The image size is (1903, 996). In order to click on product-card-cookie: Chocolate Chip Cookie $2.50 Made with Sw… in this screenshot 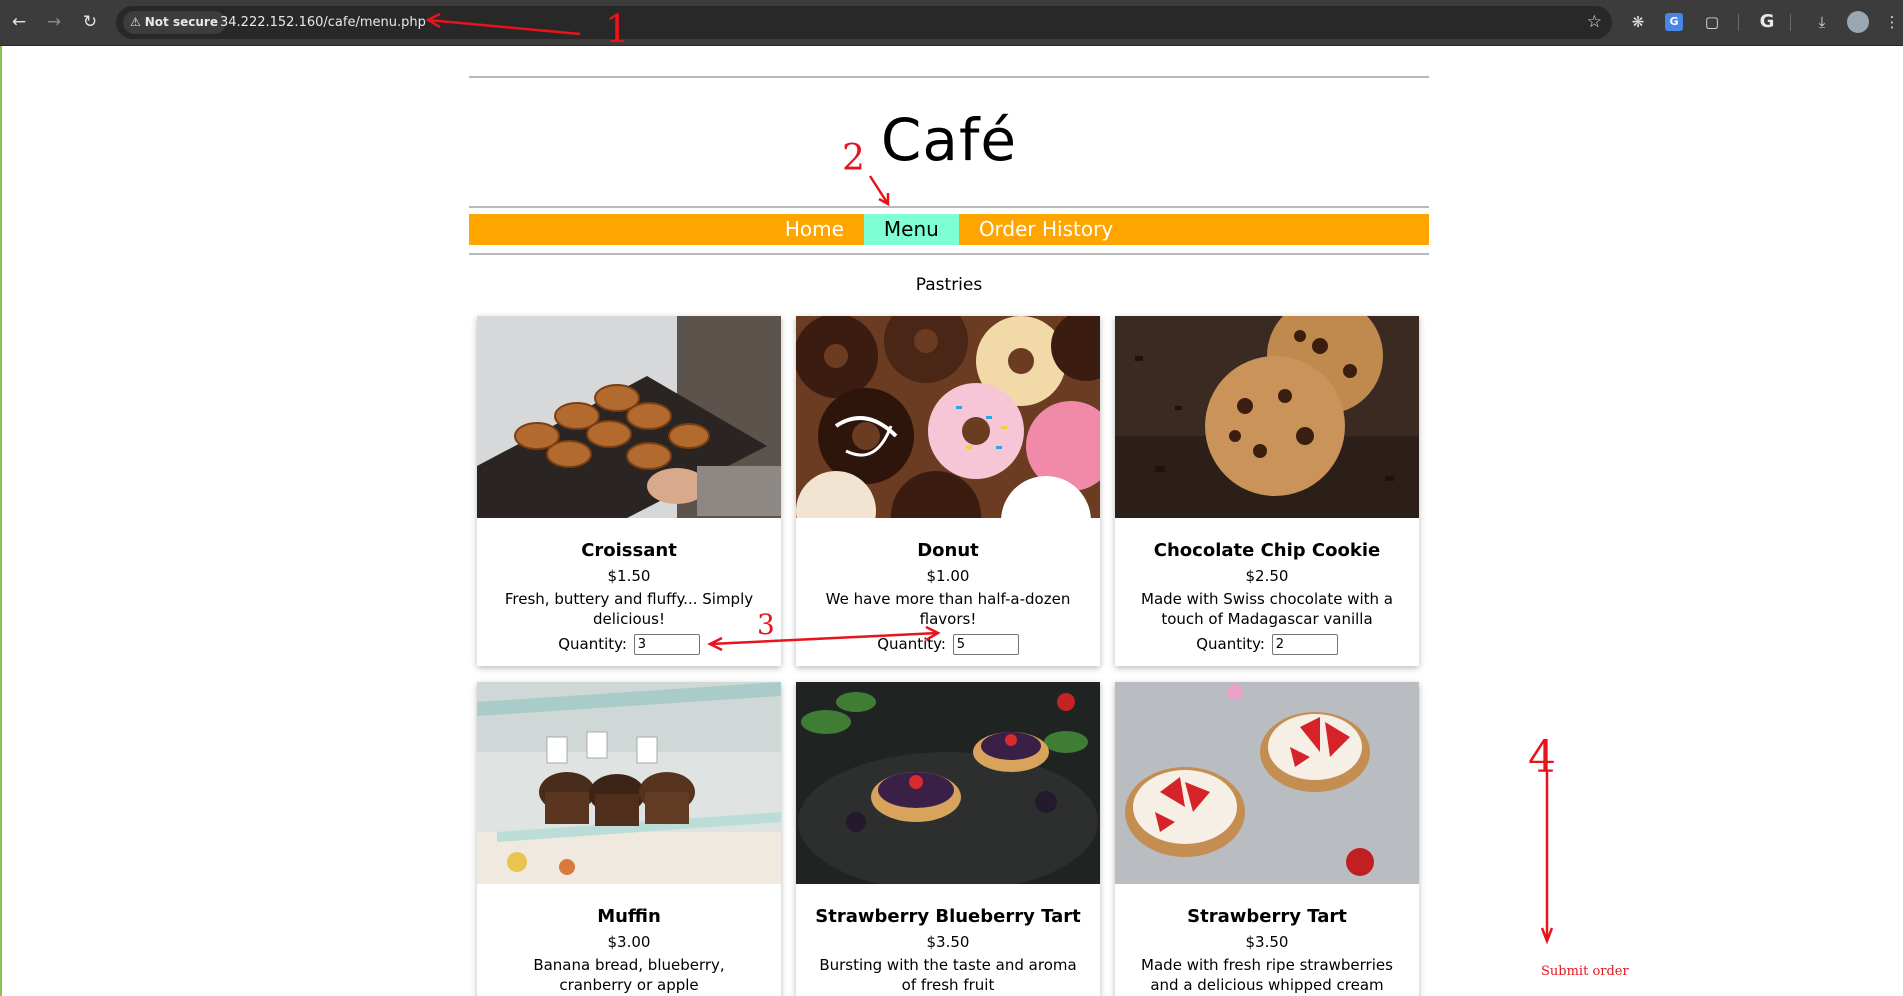, I will do `click(1267, 491)`.